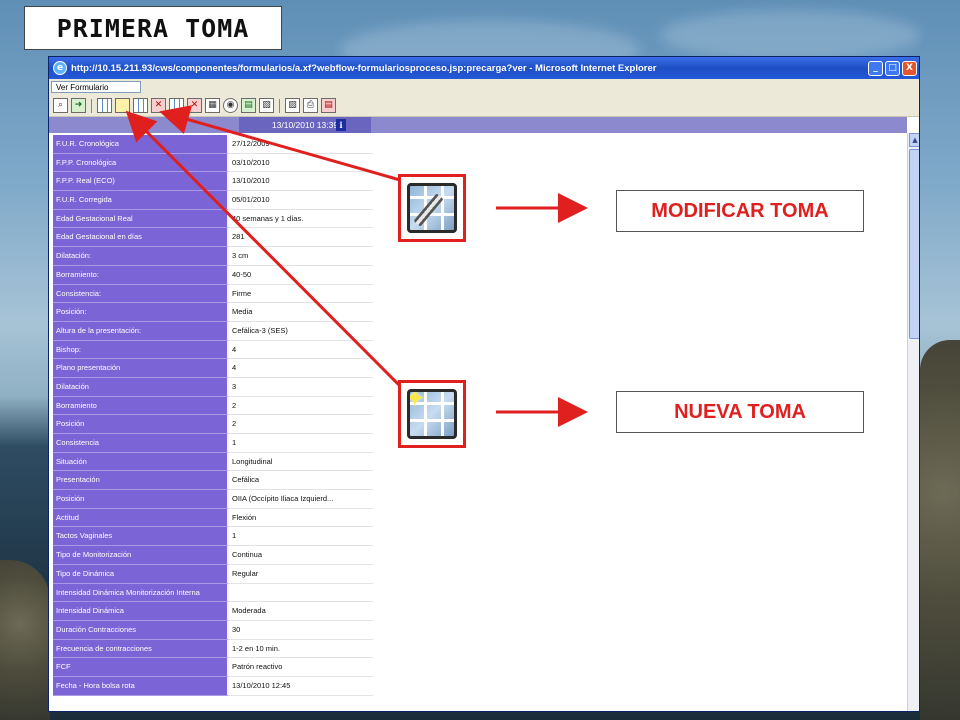 The height and width of the screenshot is (720, 960). What do you see at coordinates (875, 68) in the screenshot?
I see `minimize-button: _` at bounding box center [875, 68].